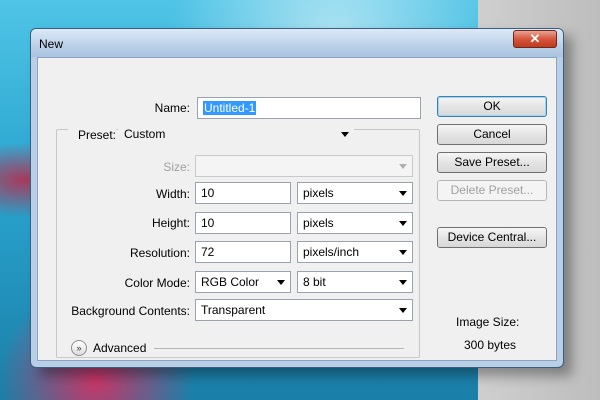  What do you see at coordinates (230, 108) in the screenshot?
I see `name-value: Untitled-1` at bounding box center [230, 108].